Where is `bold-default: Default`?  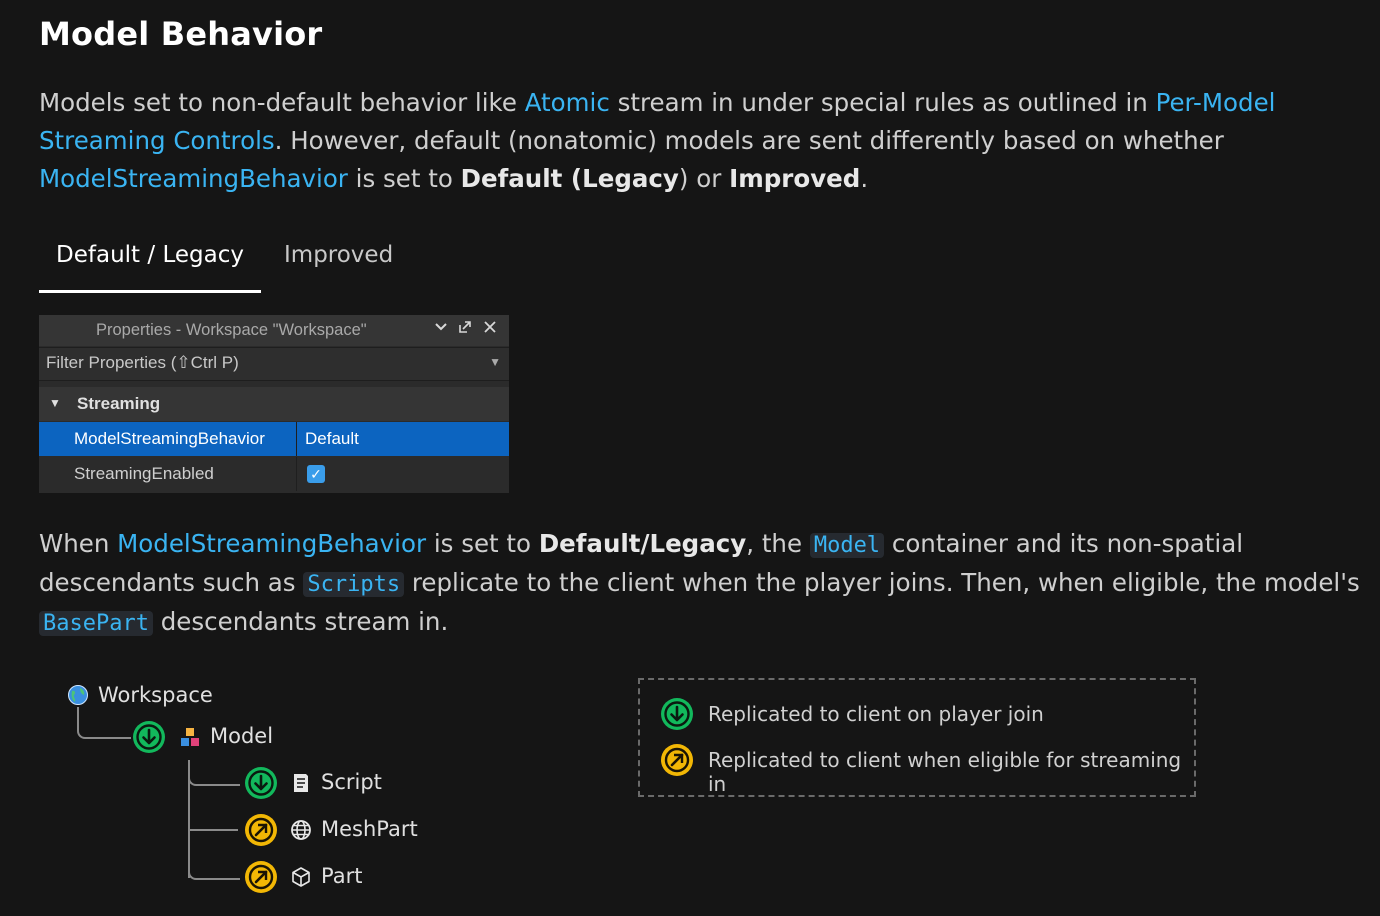 bold-default: Default is located at coordinates (511, 178).